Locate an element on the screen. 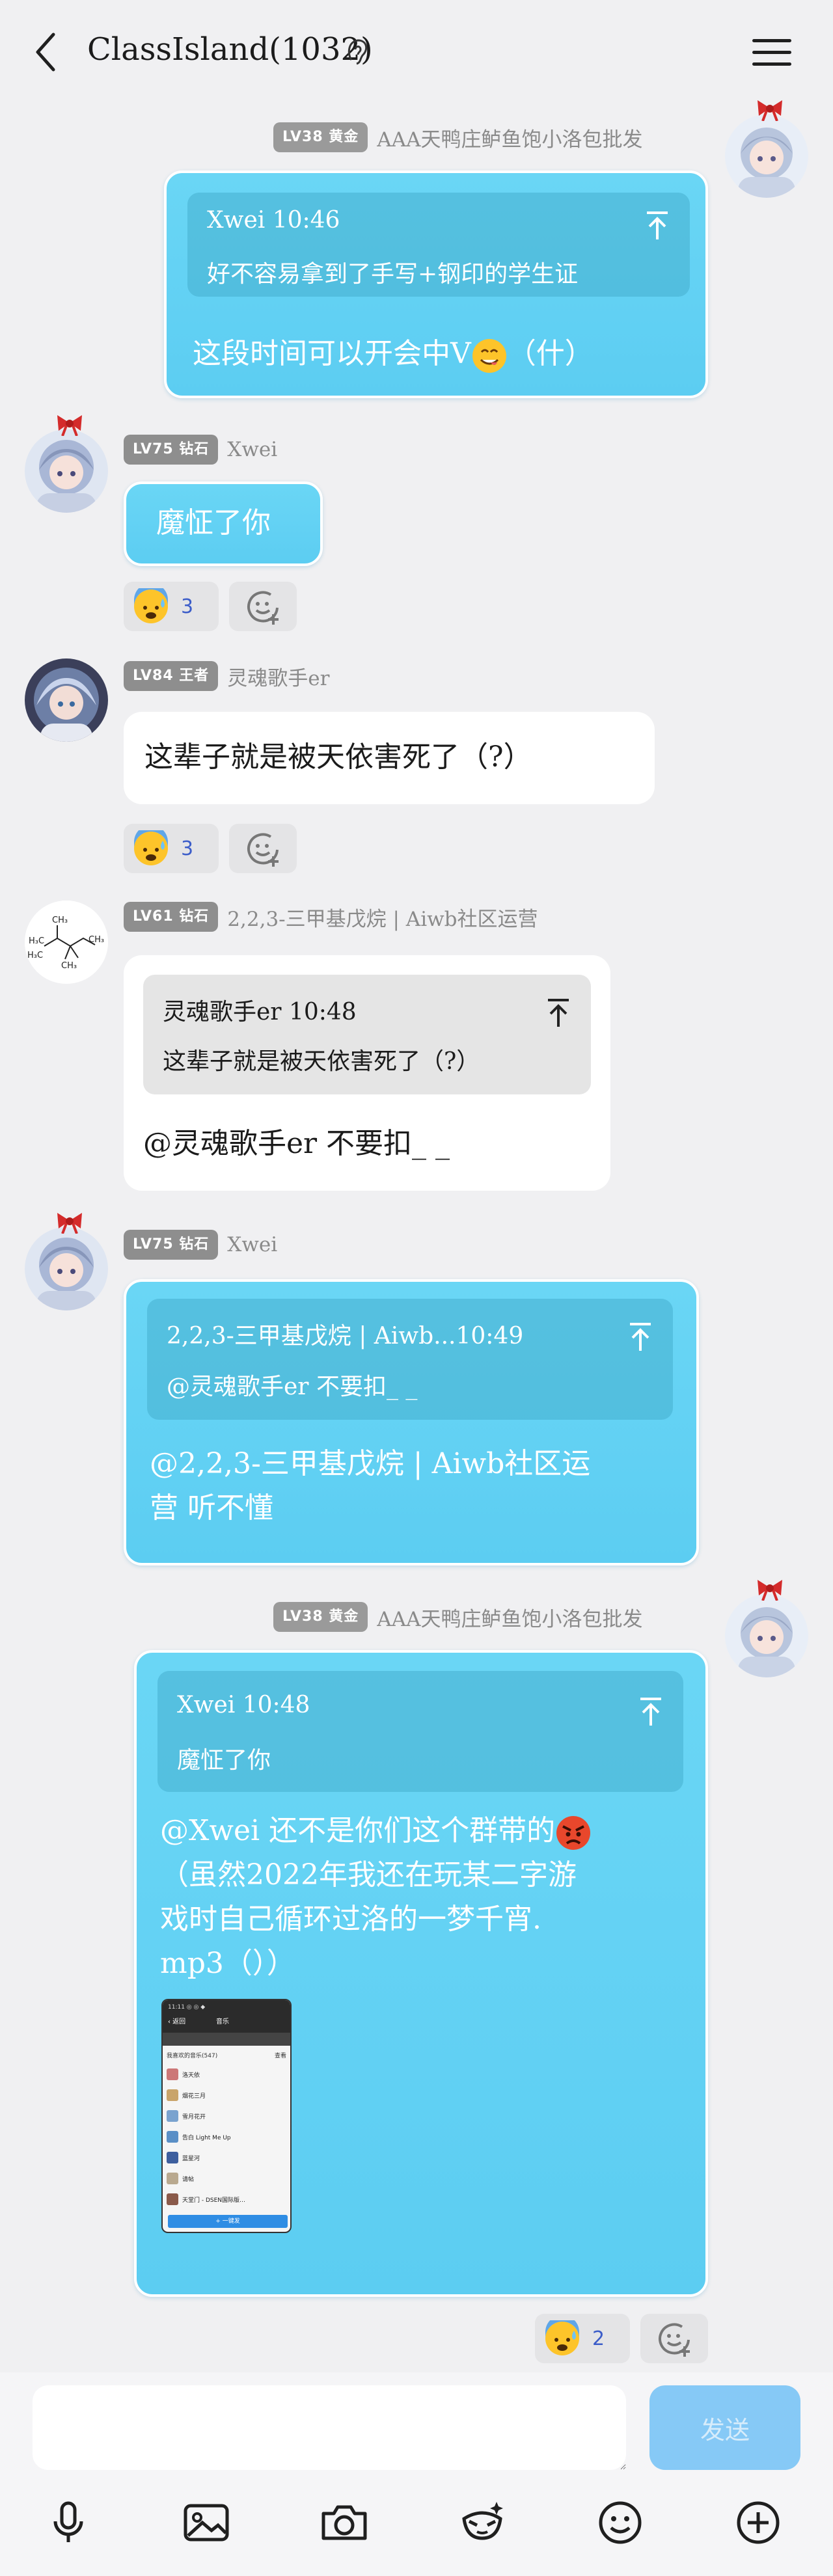 This screenshot has height=2576, width=833. quoted-message: 灵魂歌手er 10:48 这辈子就是被天依害死了（?） is located at coordinates (367, 1034).